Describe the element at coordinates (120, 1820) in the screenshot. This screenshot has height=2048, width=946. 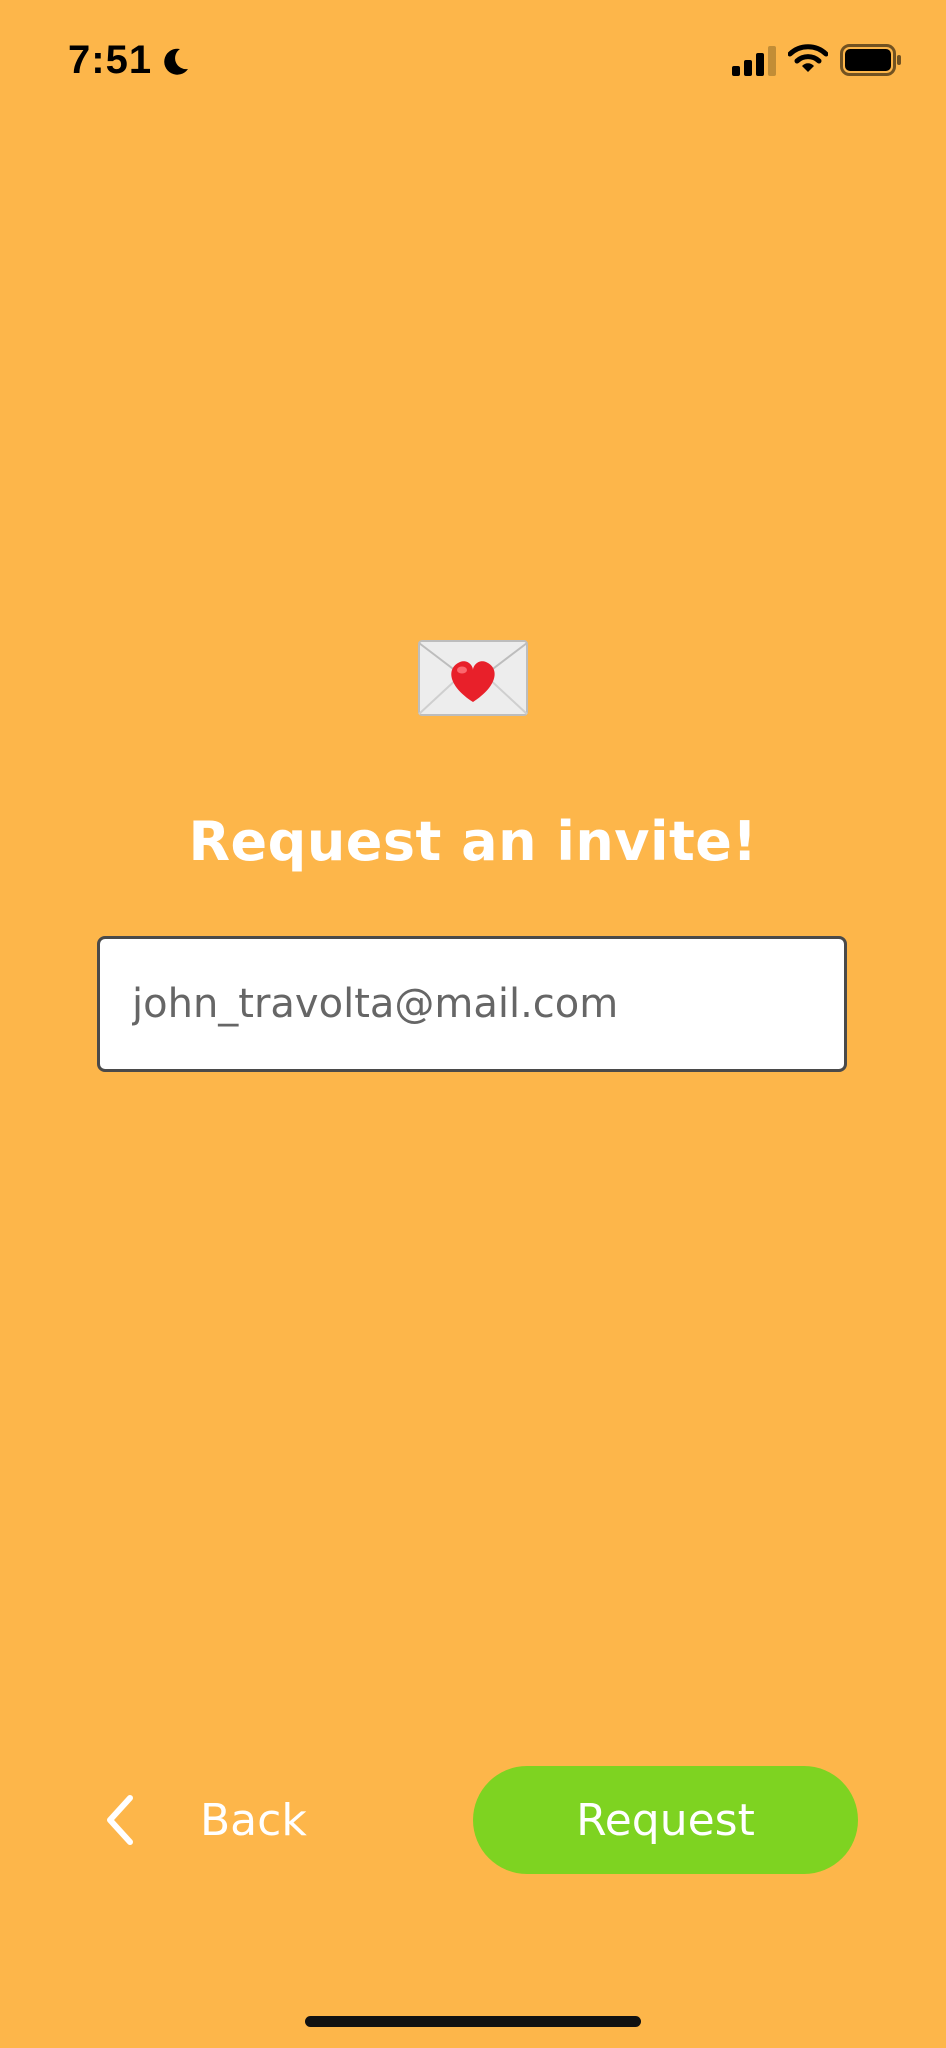
I see `chevron-left-icon` at that location.